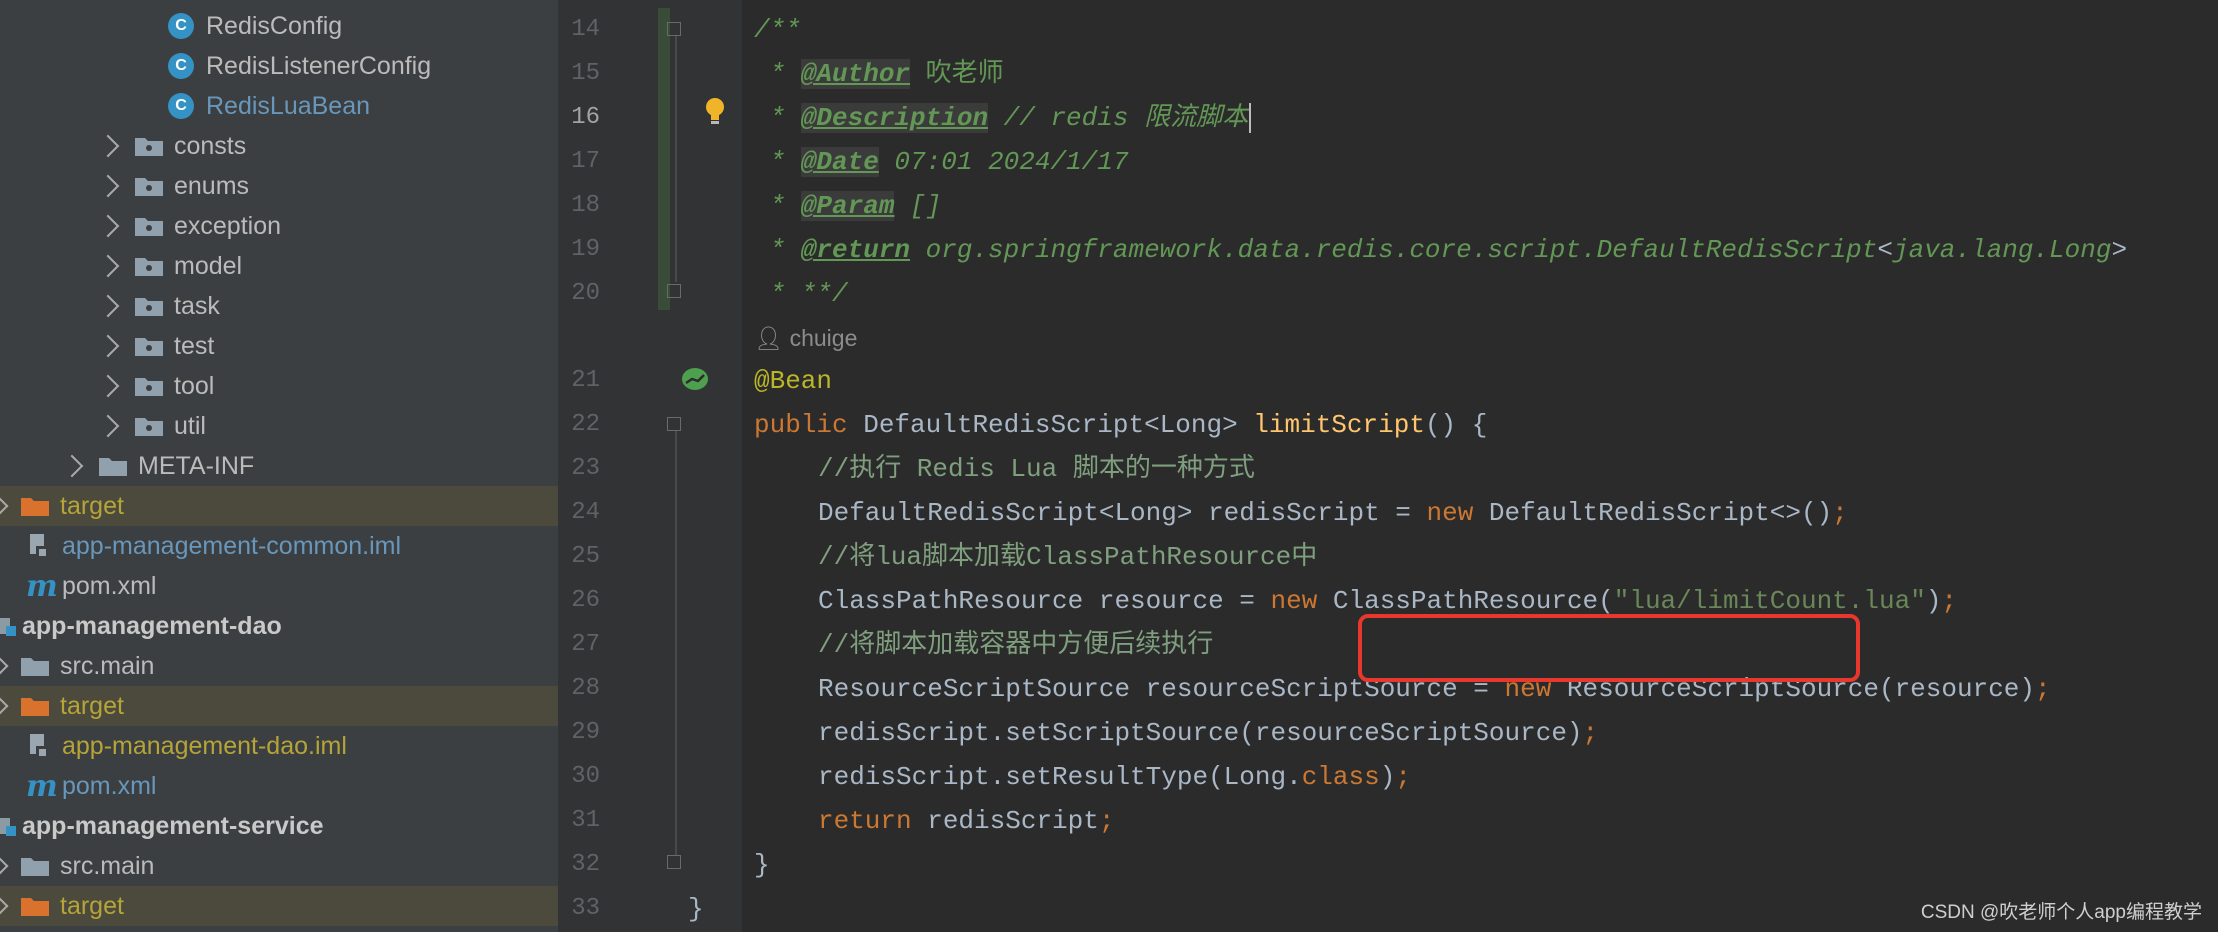 The image size is (2218, 932). Describe the element at coordinates (585, 688) in the screenshot. I see `line-number: 28` at that location.